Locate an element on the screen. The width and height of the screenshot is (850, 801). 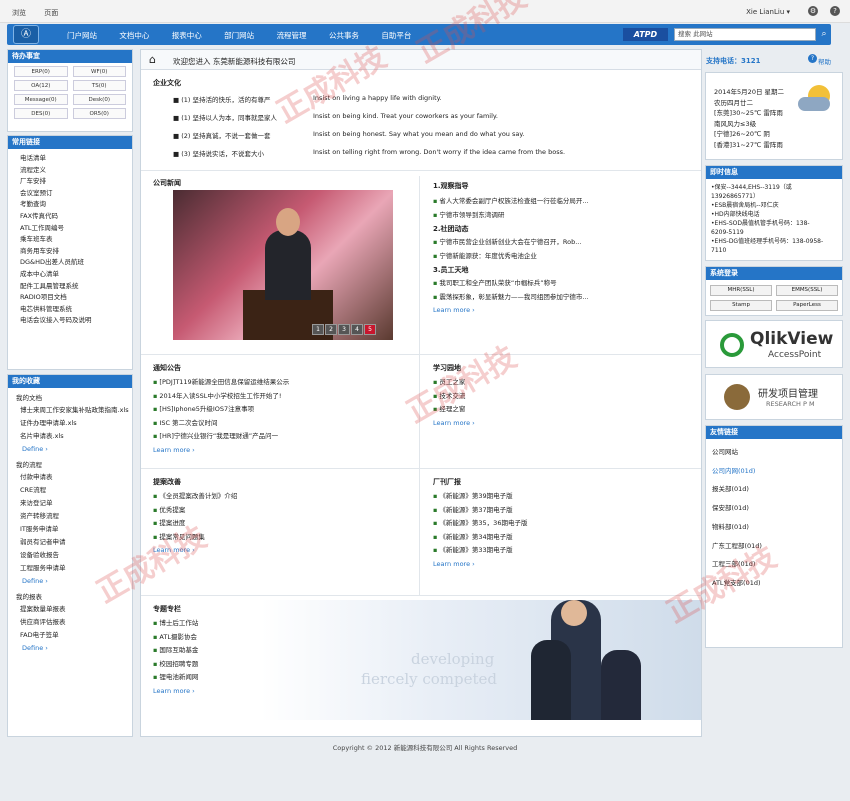
report-item: 供应商评估报表 is located at coordinates (70, 622).